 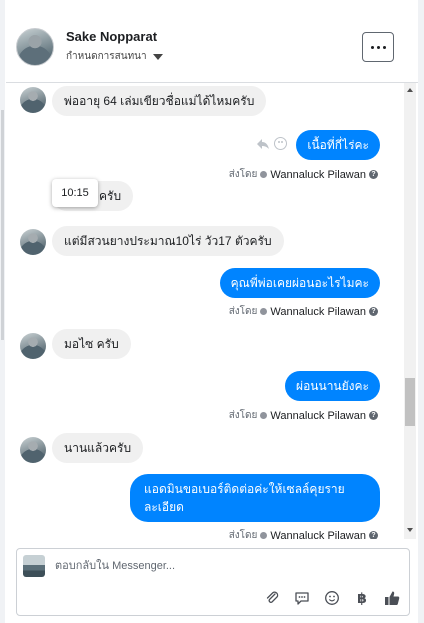 I want to click on scroll-up-icon, so click(x=410, y=90).